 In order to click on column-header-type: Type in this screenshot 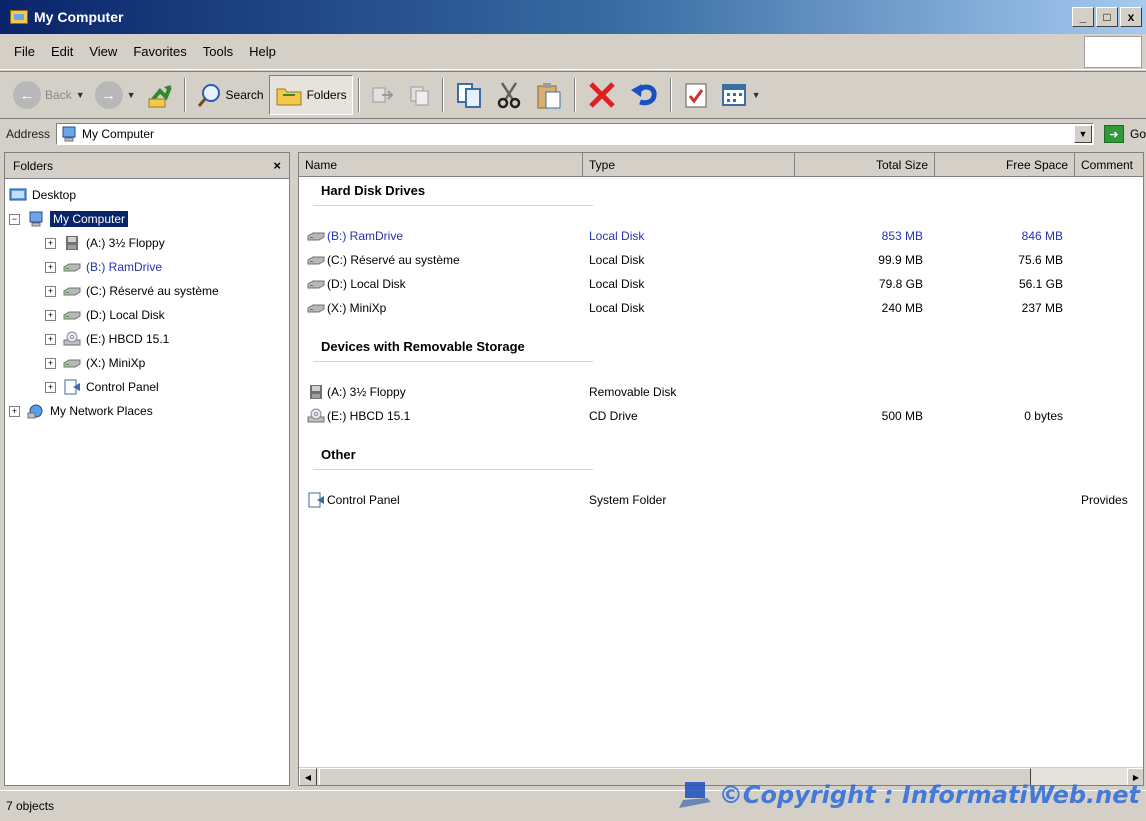, I will do `click(689, 165)`.